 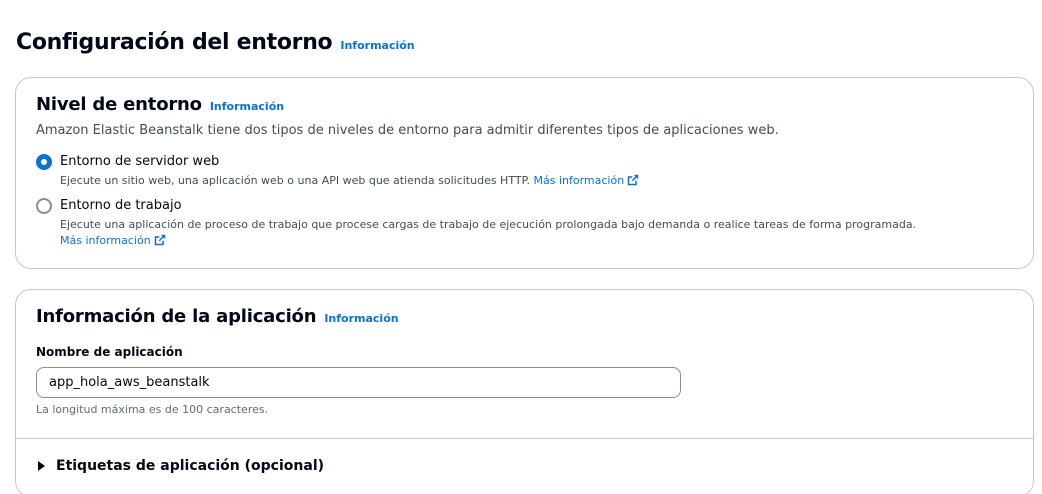 What do you see at coordinates (105, 240) in the screenshot?
I see `worker-learn-more-label: Más información` at bounding box center [105, 240].